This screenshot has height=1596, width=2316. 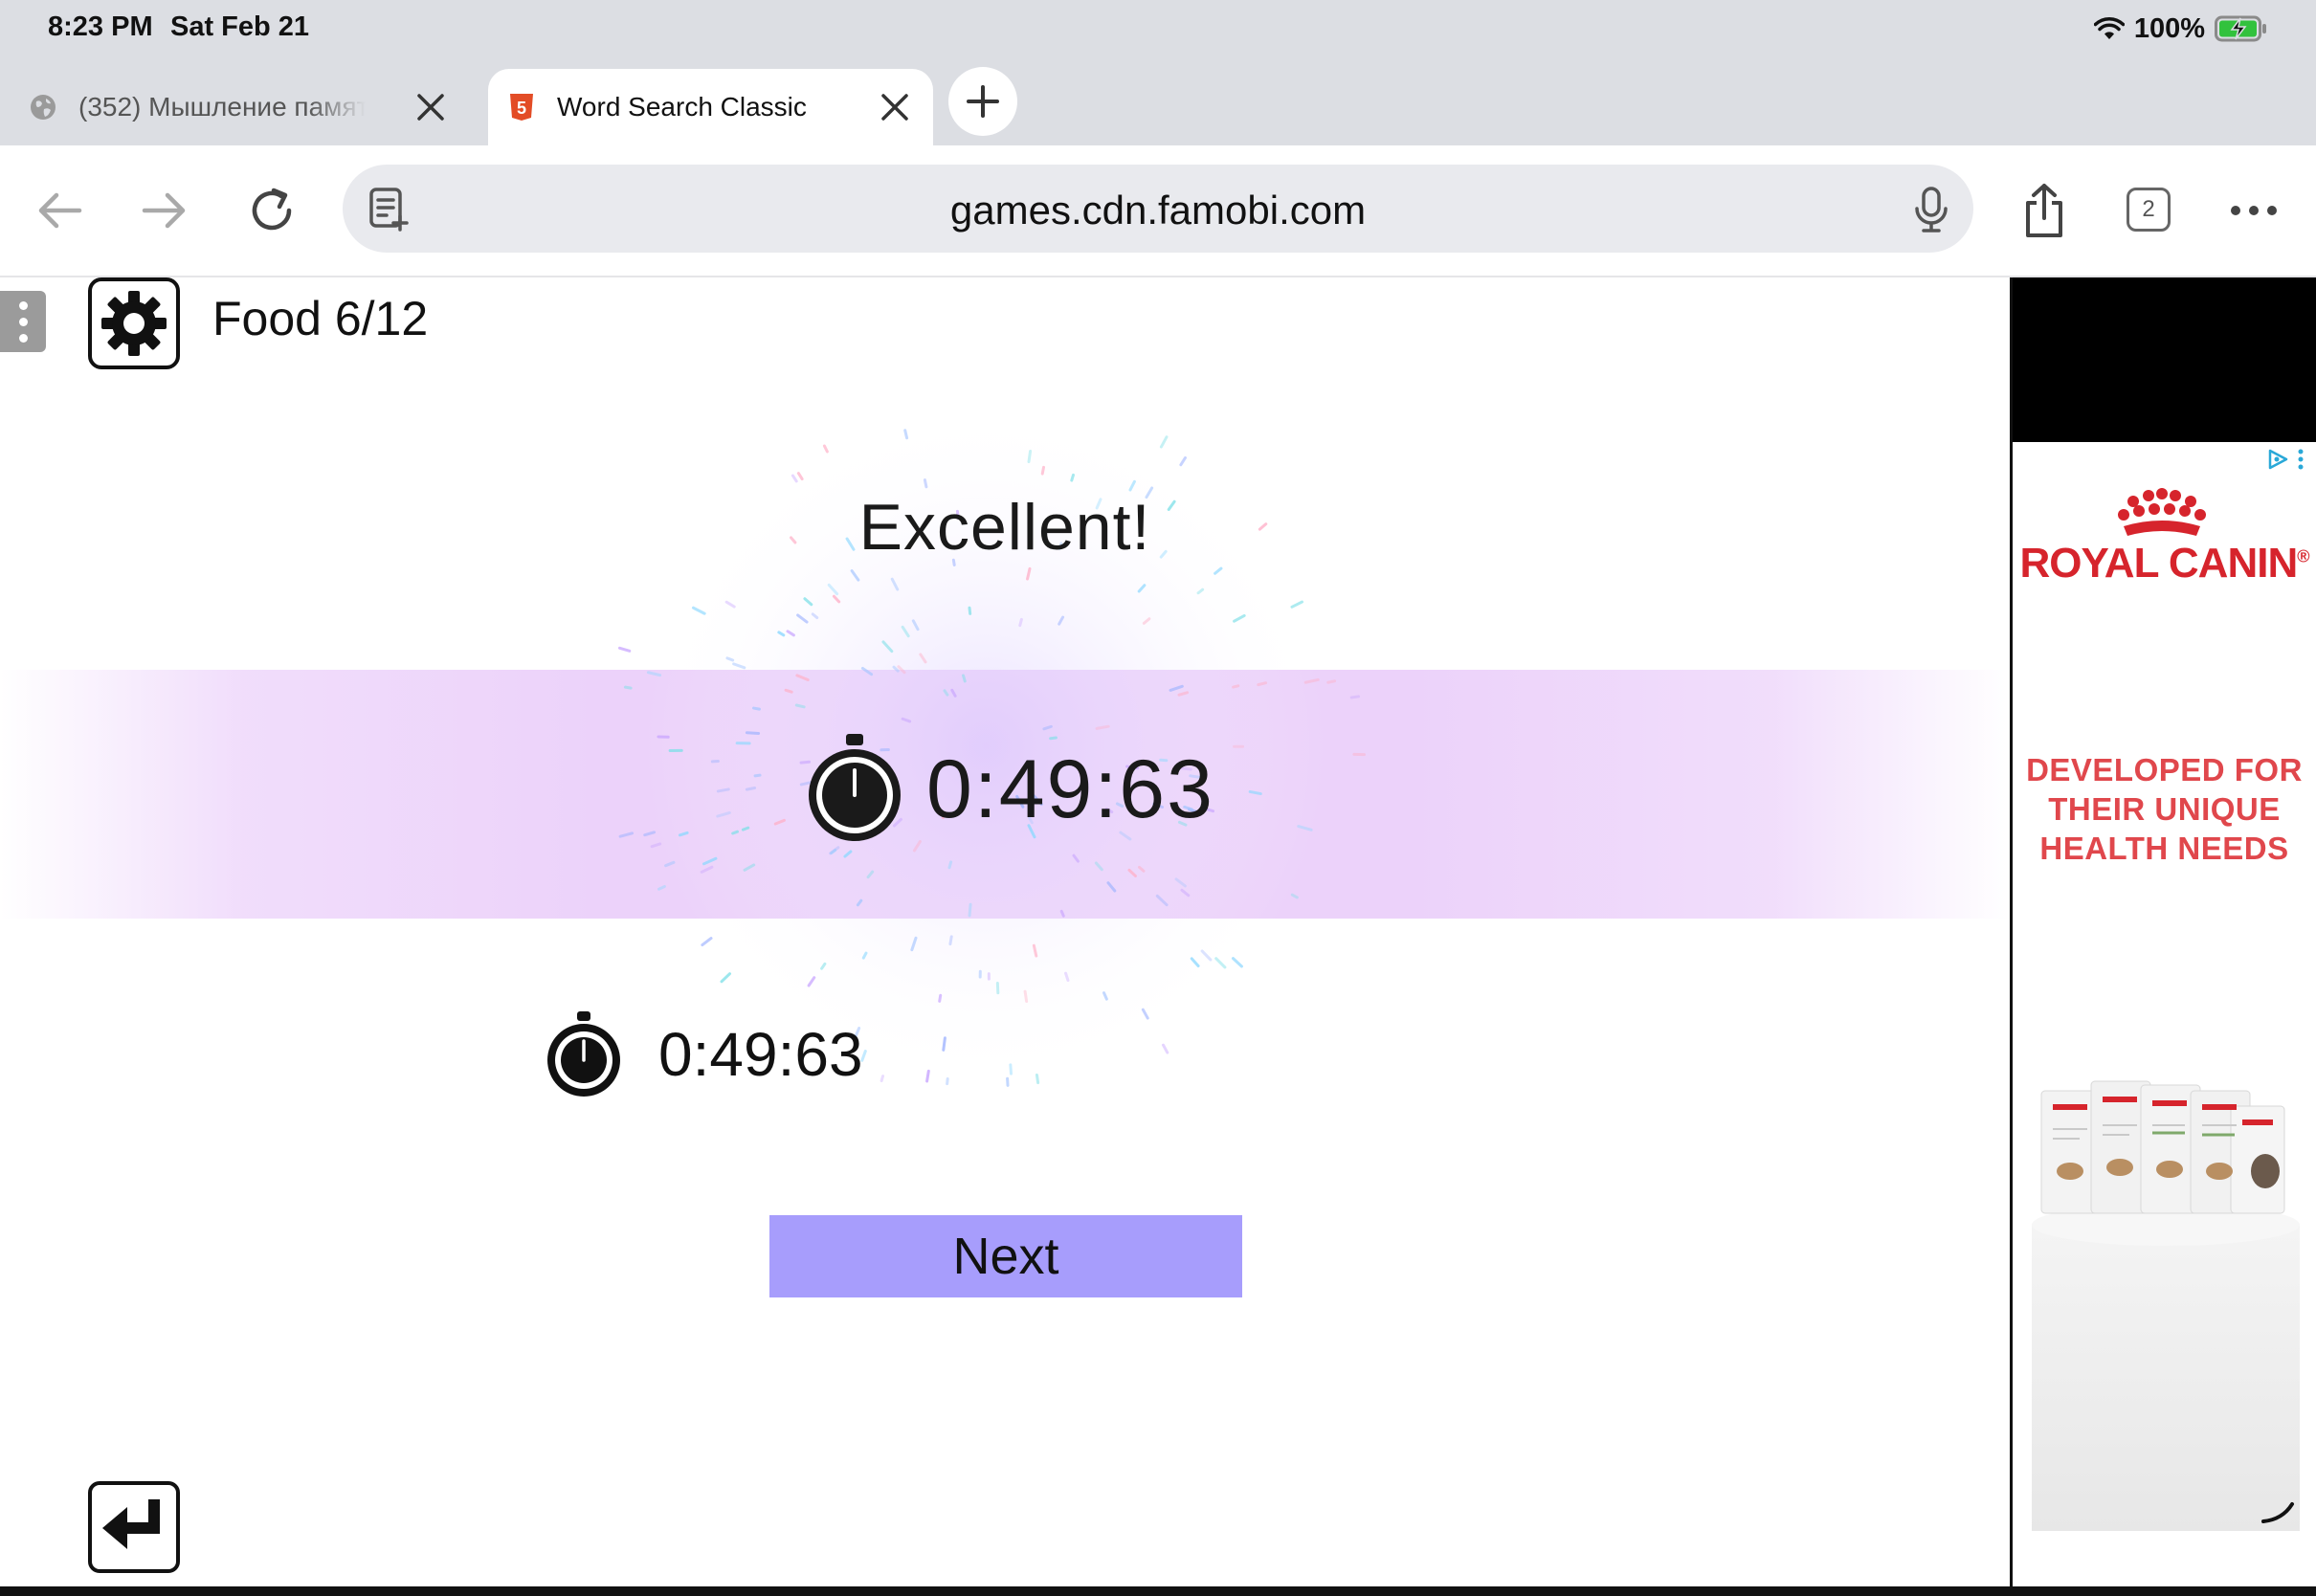 What do you see at coordinates (1004, 528) in the screenshot?
I see `result-title: Excellent!` at bounding box center [1004, 528].